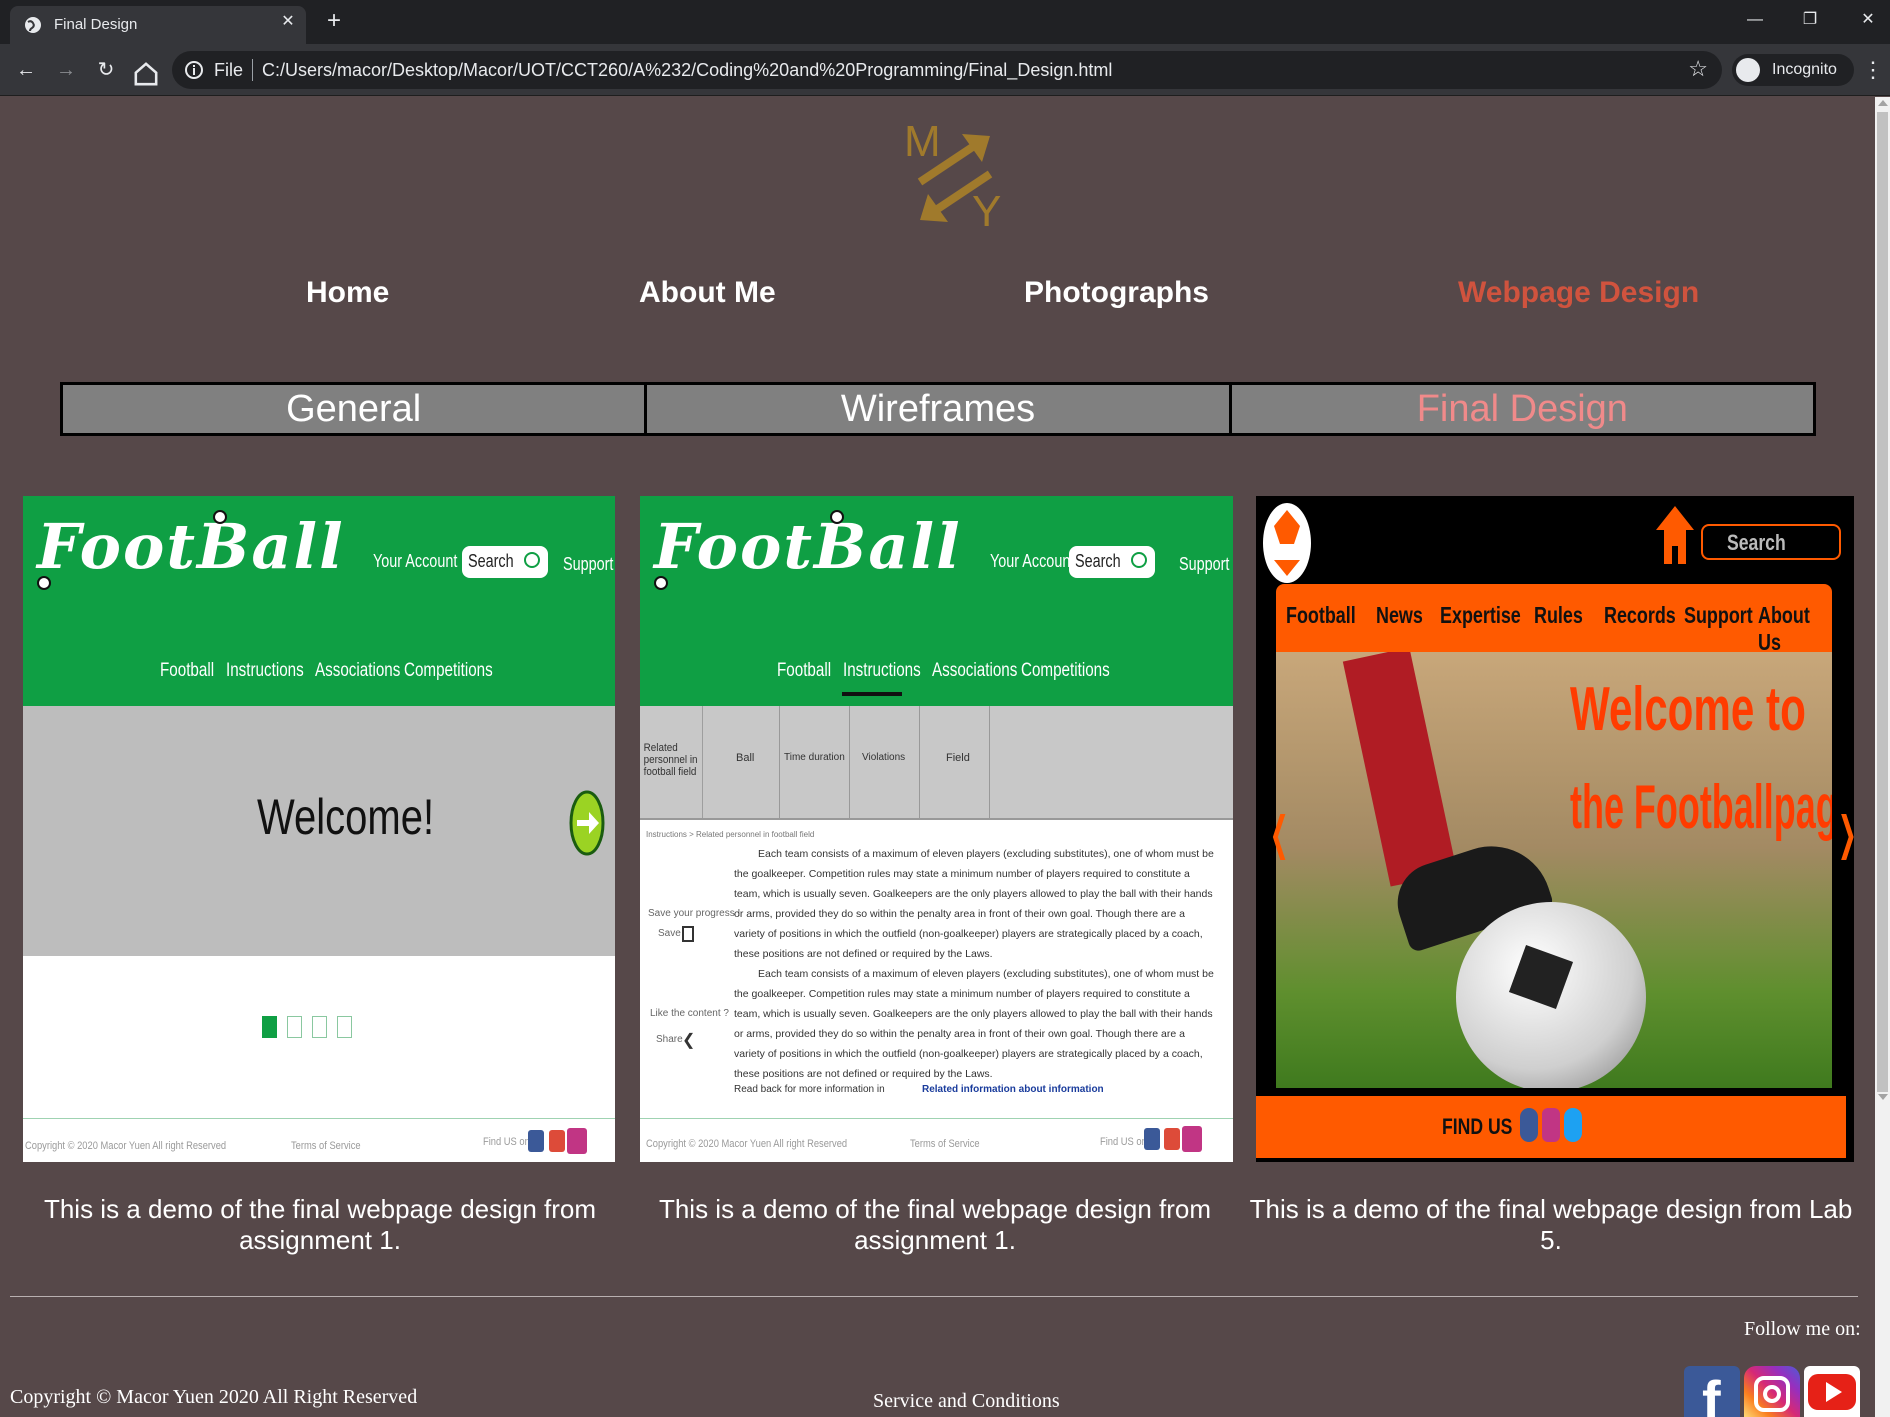 Image resolution: width=1890 pixels, height=1417 pixels. Describe the element at coordinates (506, 1142) in the screenshot. I see `mock-footer-find: Find US on` at that location.